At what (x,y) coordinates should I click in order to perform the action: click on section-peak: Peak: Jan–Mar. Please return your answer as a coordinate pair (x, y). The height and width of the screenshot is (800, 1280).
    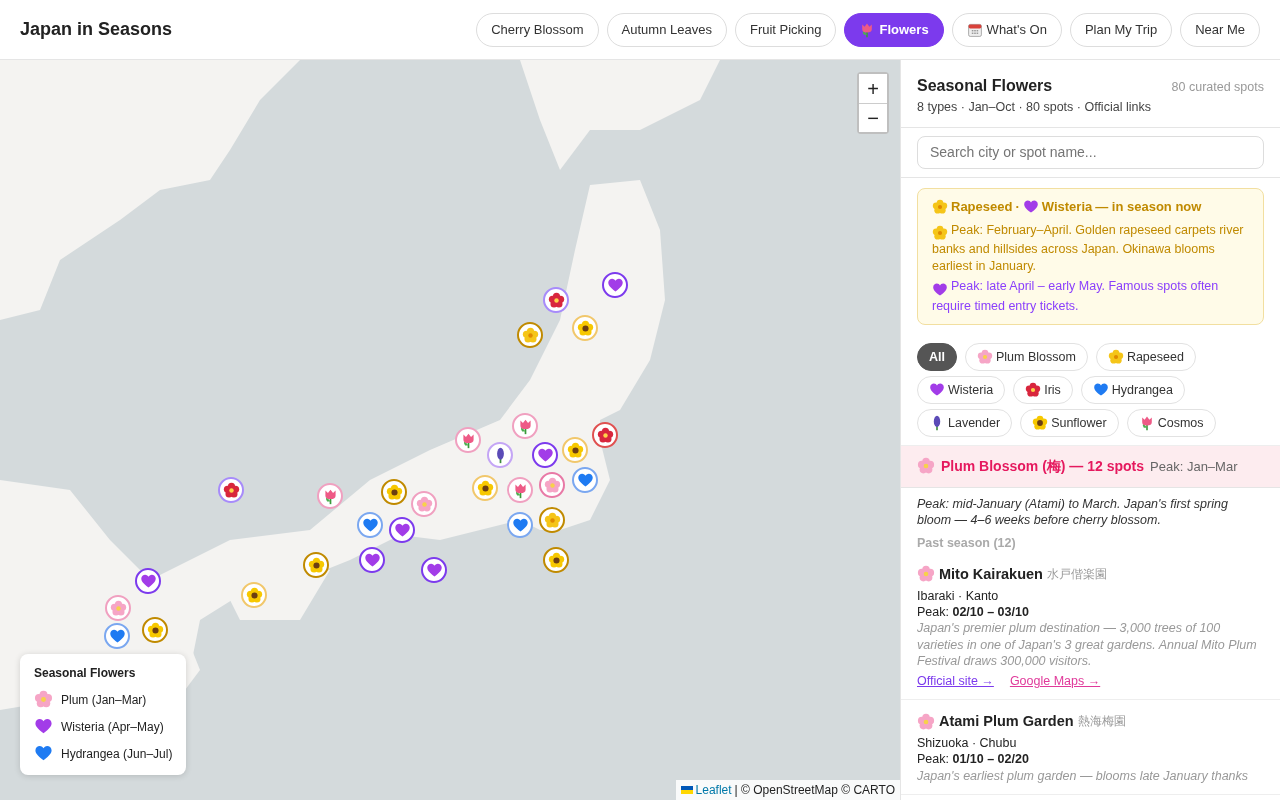
    Looking at the image, I should click on (1194, 466).